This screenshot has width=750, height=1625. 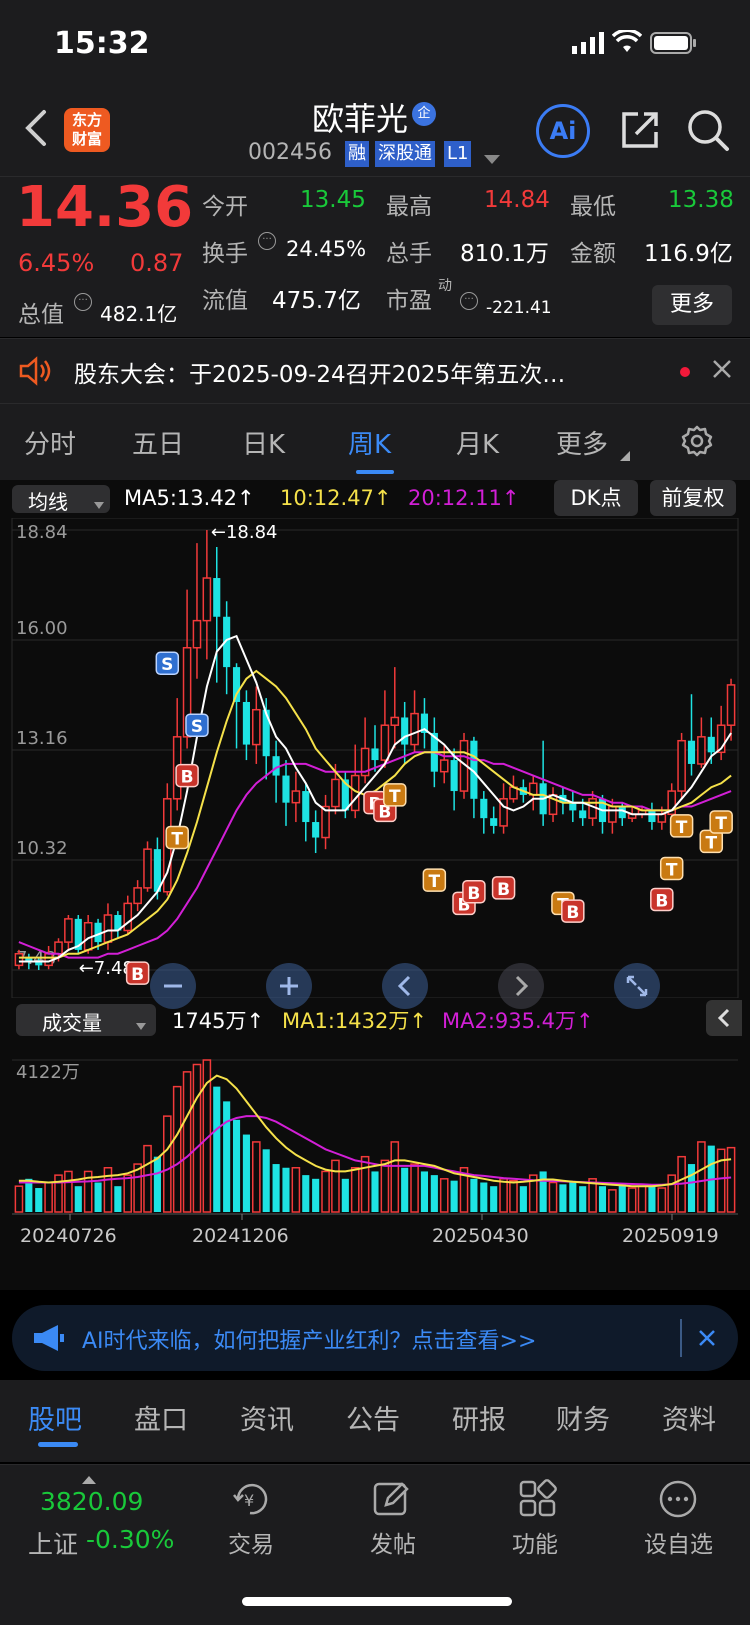 What do you see at coordinates (42, 848) in the screenshot?
I see `price-tick-label: 10.32` at bounding box center [42, 848].